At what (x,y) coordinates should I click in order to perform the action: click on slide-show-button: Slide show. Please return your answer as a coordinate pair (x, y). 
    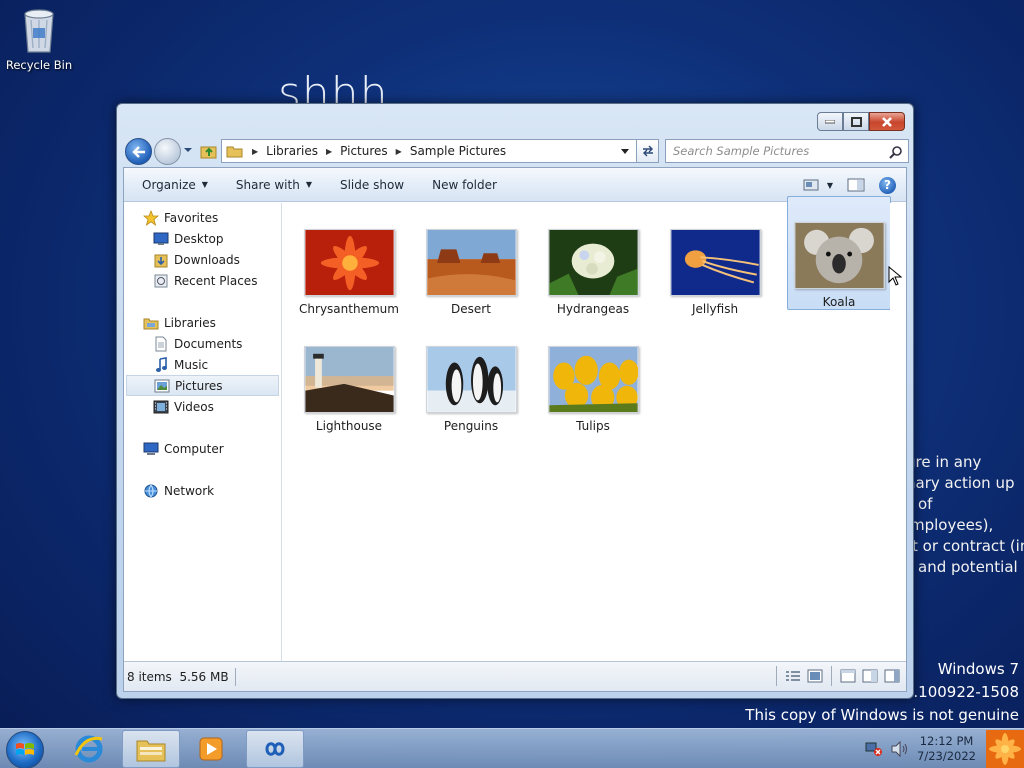
    Looking at the image, I should click on (372, 184).